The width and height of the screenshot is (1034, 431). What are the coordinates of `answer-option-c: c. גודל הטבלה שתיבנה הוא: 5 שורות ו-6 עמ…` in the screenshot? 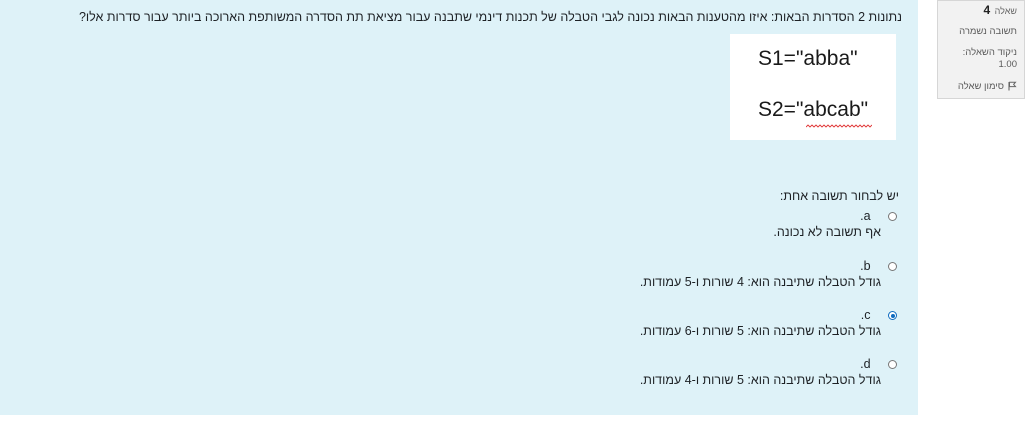 It's located at (768, 323).